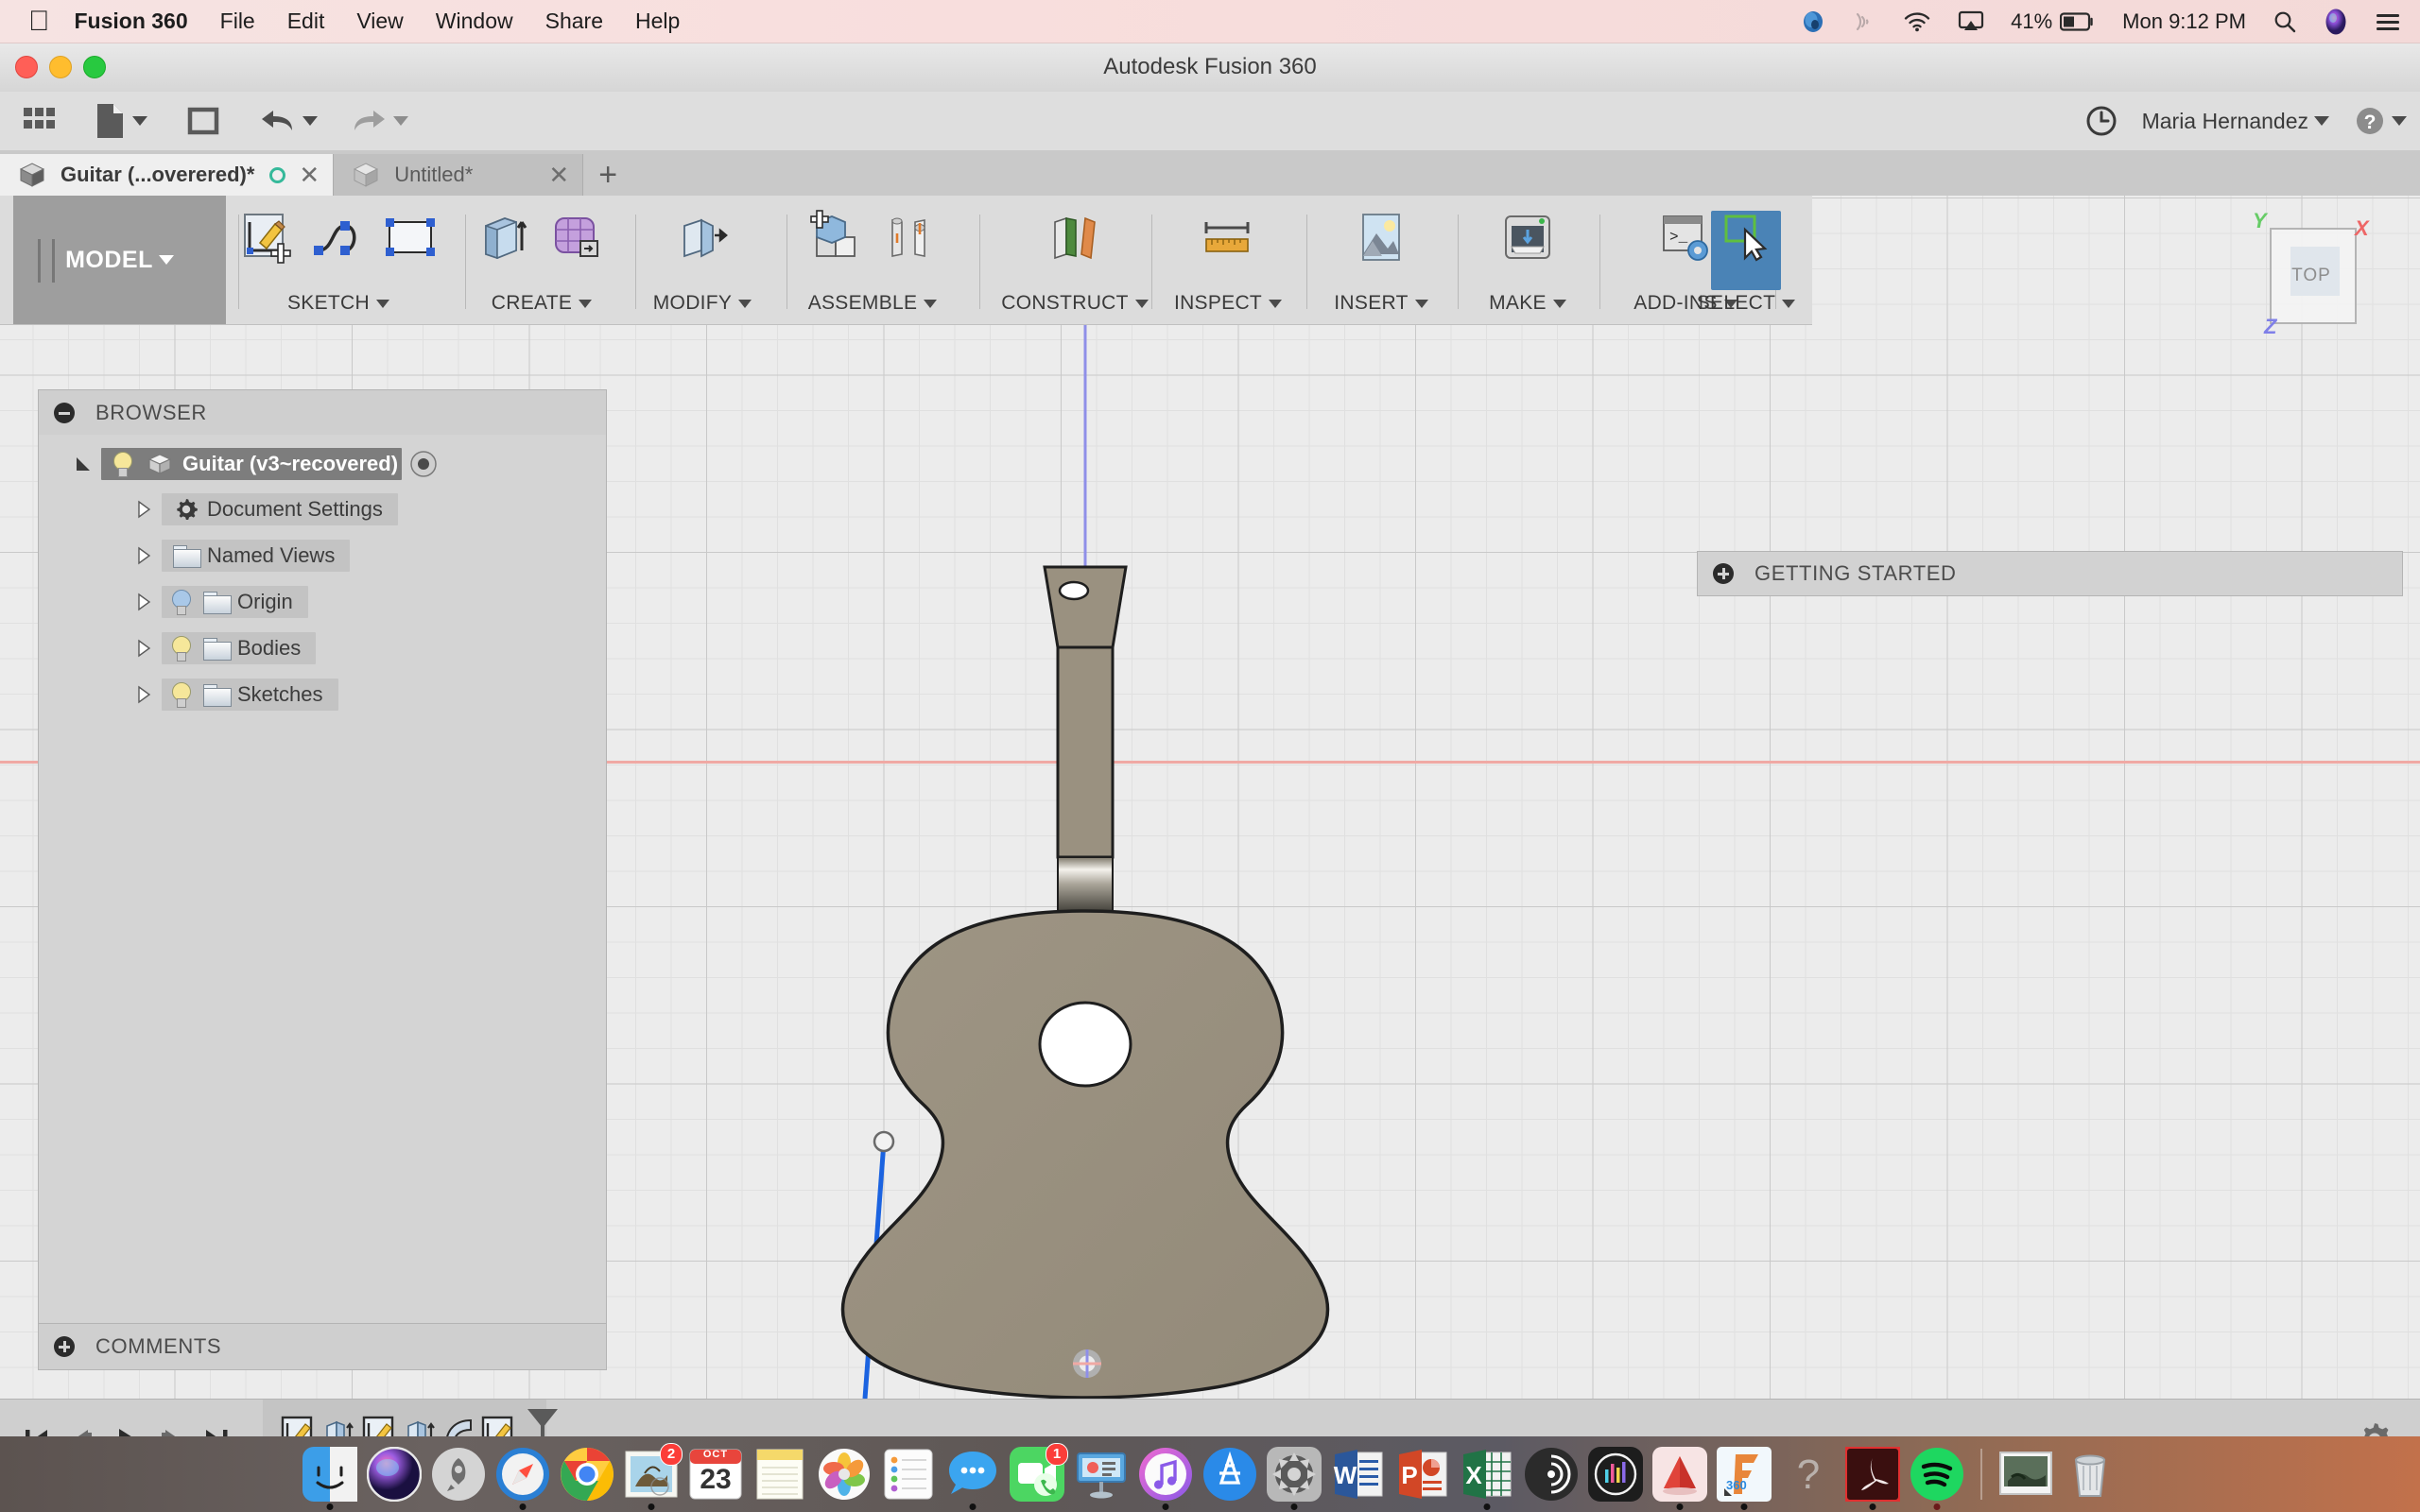  Describe the element at coordinates (379, 121) in the screenshot. I see `redo-icon` at that location.